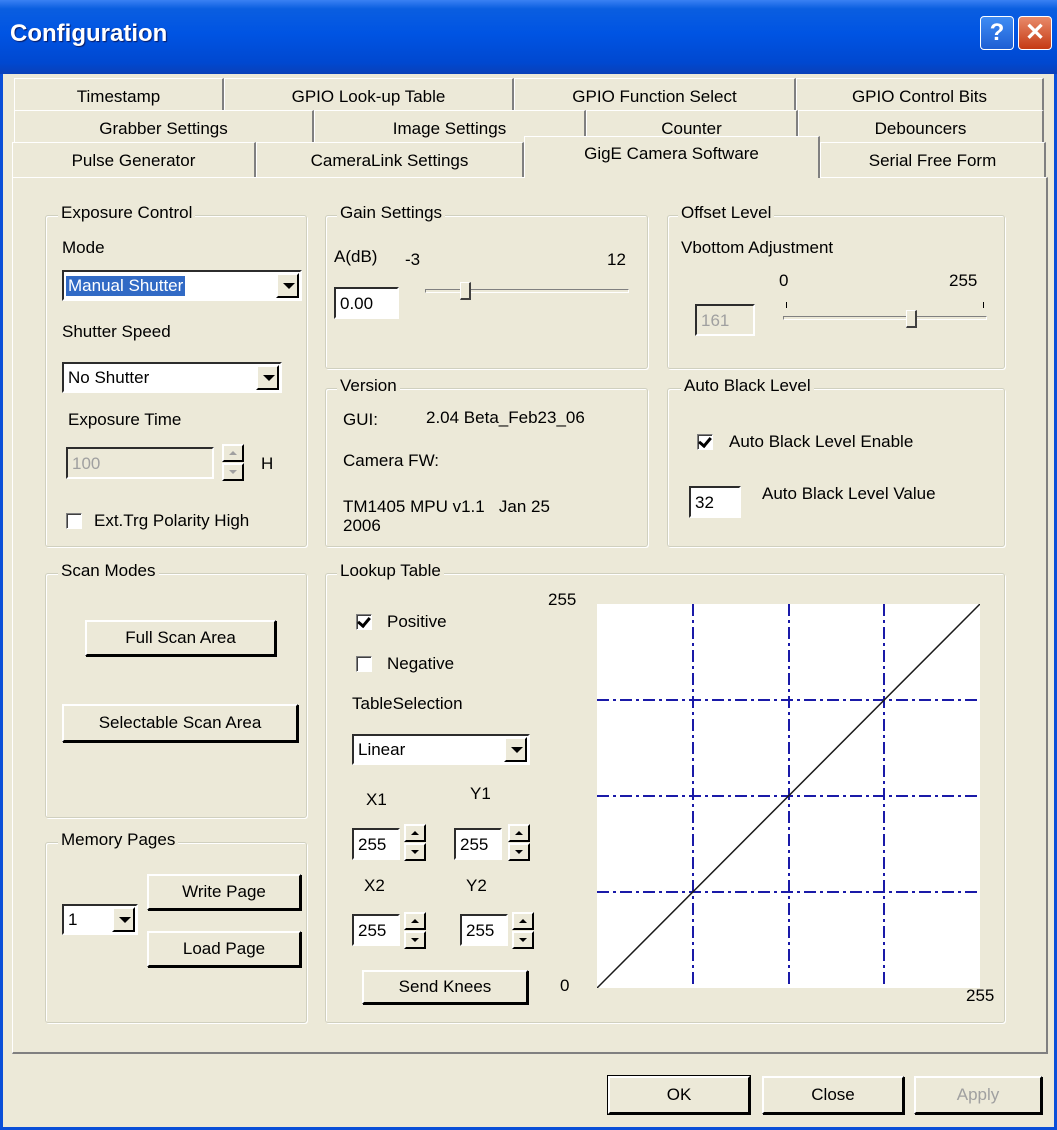 Image resolution: width=1057 pixels, height=1130 pixels. Describe the element at coordinates (362, 525) in the screenshot. I see `camera-fw-value-line2: 2006` at that location.